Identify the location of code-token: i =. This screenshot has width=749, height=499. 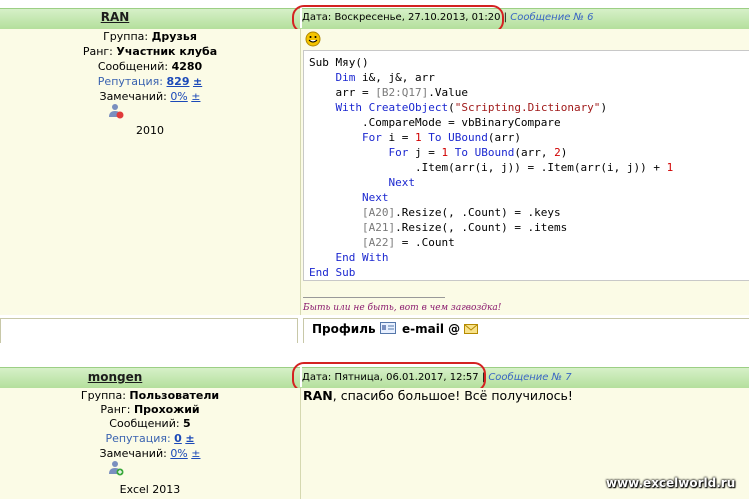
(398, 137).